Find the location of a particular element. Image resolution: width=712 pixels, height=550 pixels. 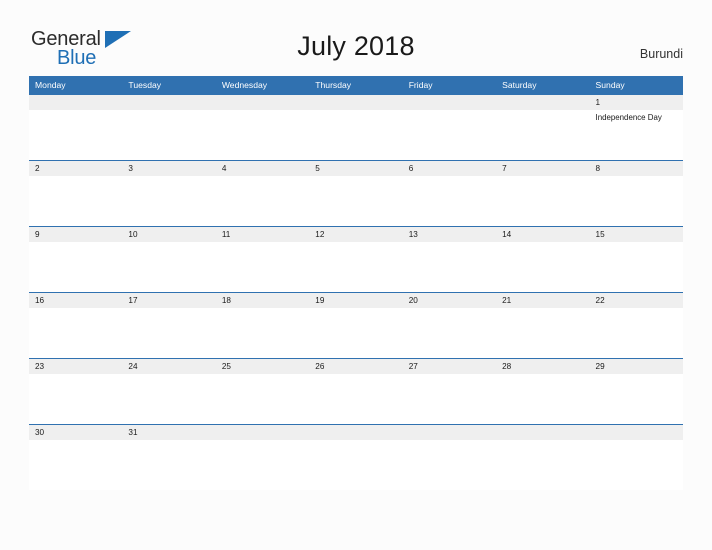

day-number: 1 is located at coordinates (636, 102).